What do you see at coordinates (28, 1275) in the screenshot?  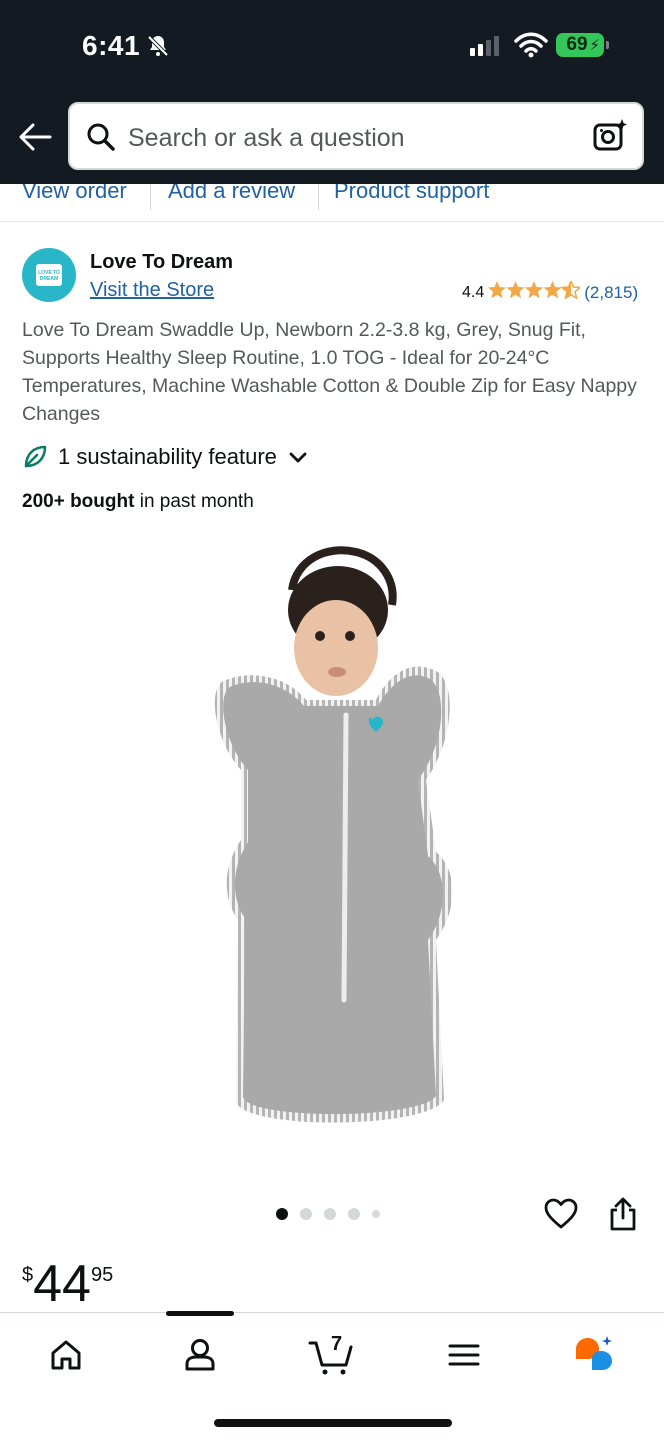 I see `price-currency: $` at bounding box center [28, 1275].